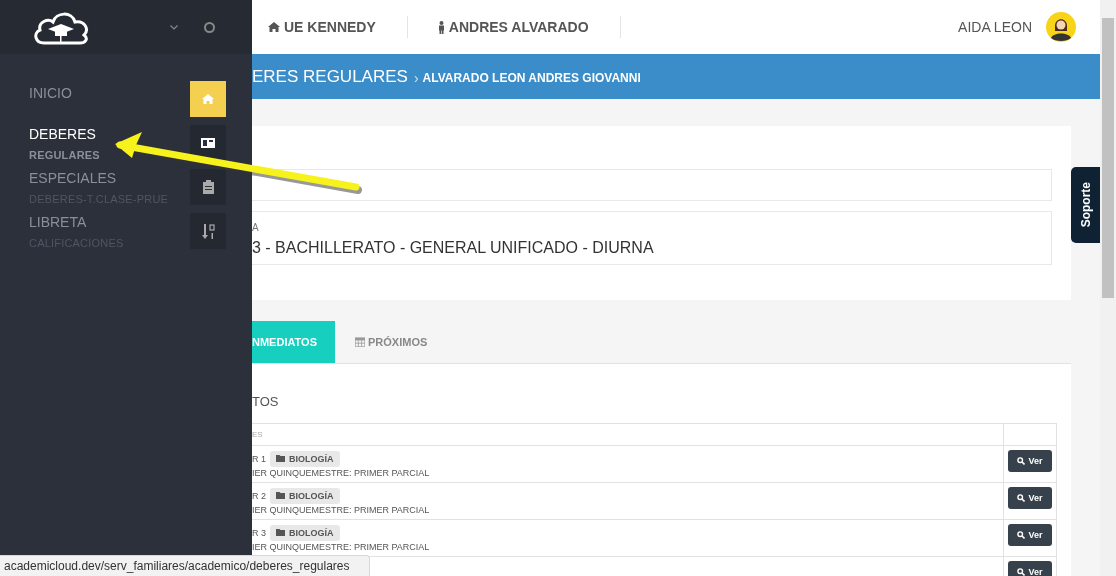 Image resolution: width=1116 pixels, height=576 pixels. What do you see at coordinates (174, 27) in the screenshot?
I see `chevron-icon` at bounding box center [174, 27].